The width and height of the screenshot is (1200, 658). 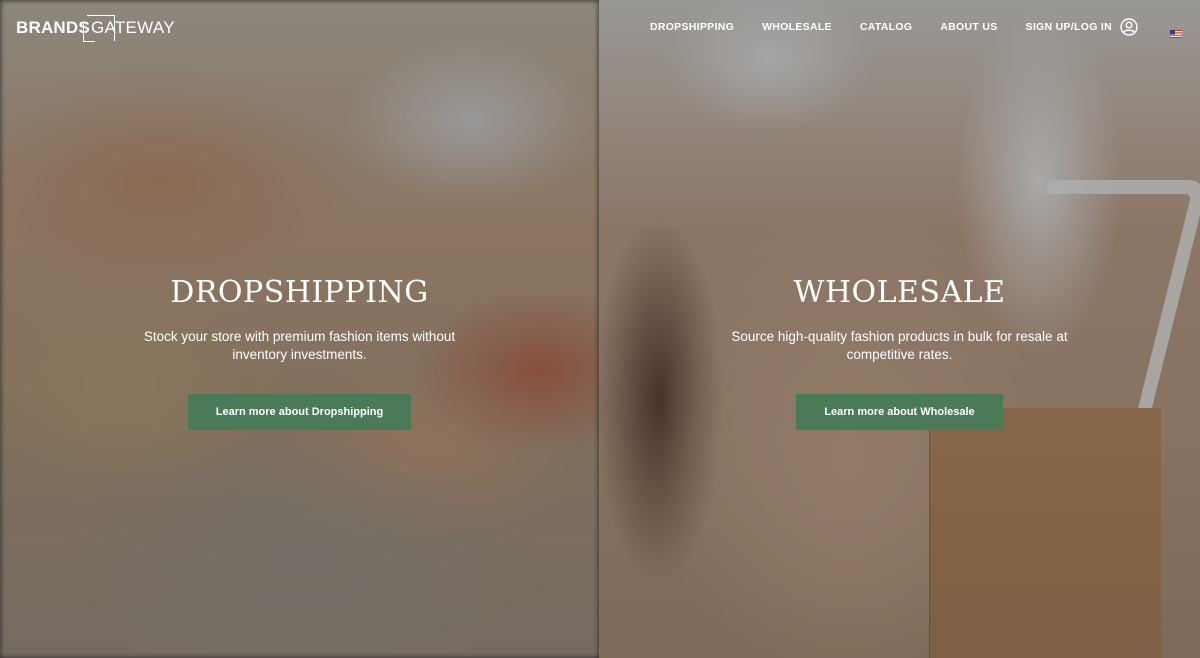 What do you see at coordinates (692, 27) in the screenshot?
I see `nav-dropshipping: DROPSHIPPING` at bounding box center [692, 27].